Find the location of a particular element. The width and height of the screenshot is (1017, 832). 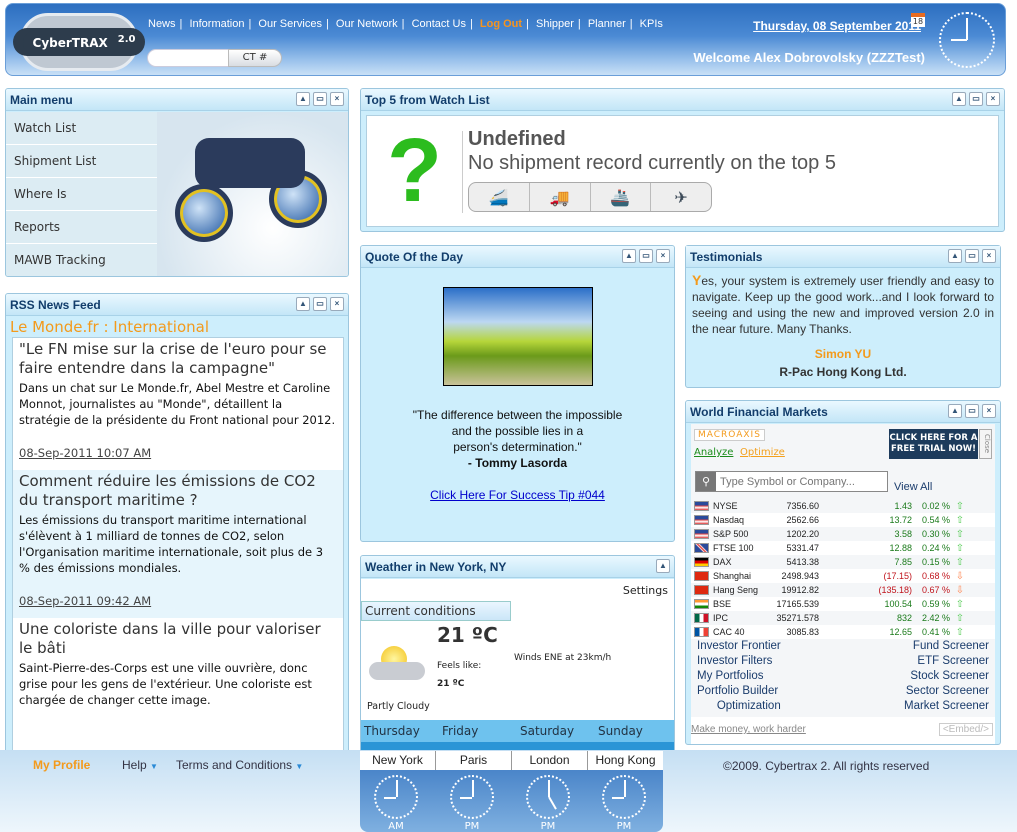

tagline-link: Make money, work harder is located at coordinates (748, 729).